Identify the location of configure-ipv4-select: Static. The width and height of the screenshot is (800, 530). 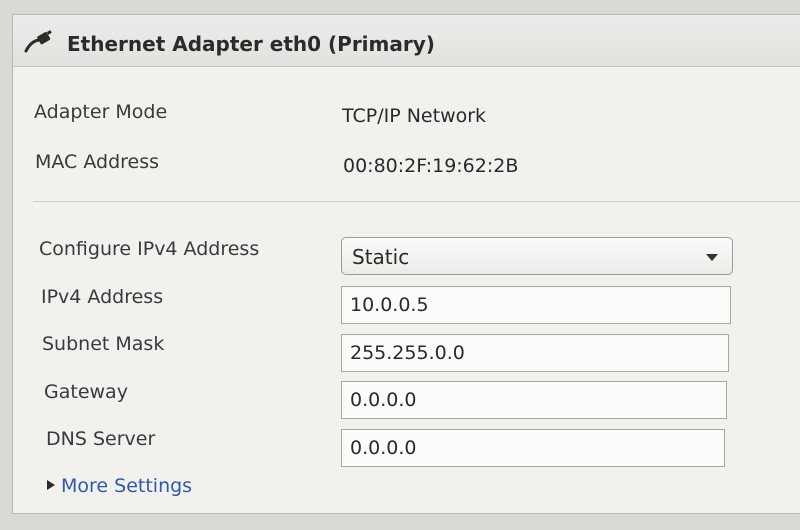
(537, 256).